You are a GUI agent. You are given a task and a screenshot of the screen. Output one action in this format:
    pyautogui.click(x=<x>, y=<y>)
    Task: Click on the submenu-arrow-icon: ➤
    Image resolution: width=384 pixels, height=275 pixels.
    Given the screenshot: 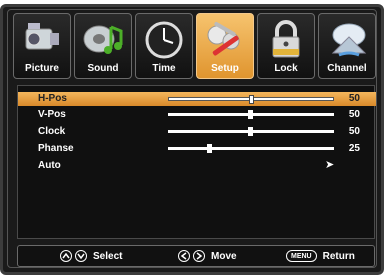 What is the action you would take?
    pyautogui.click(x=330, y=165)
    